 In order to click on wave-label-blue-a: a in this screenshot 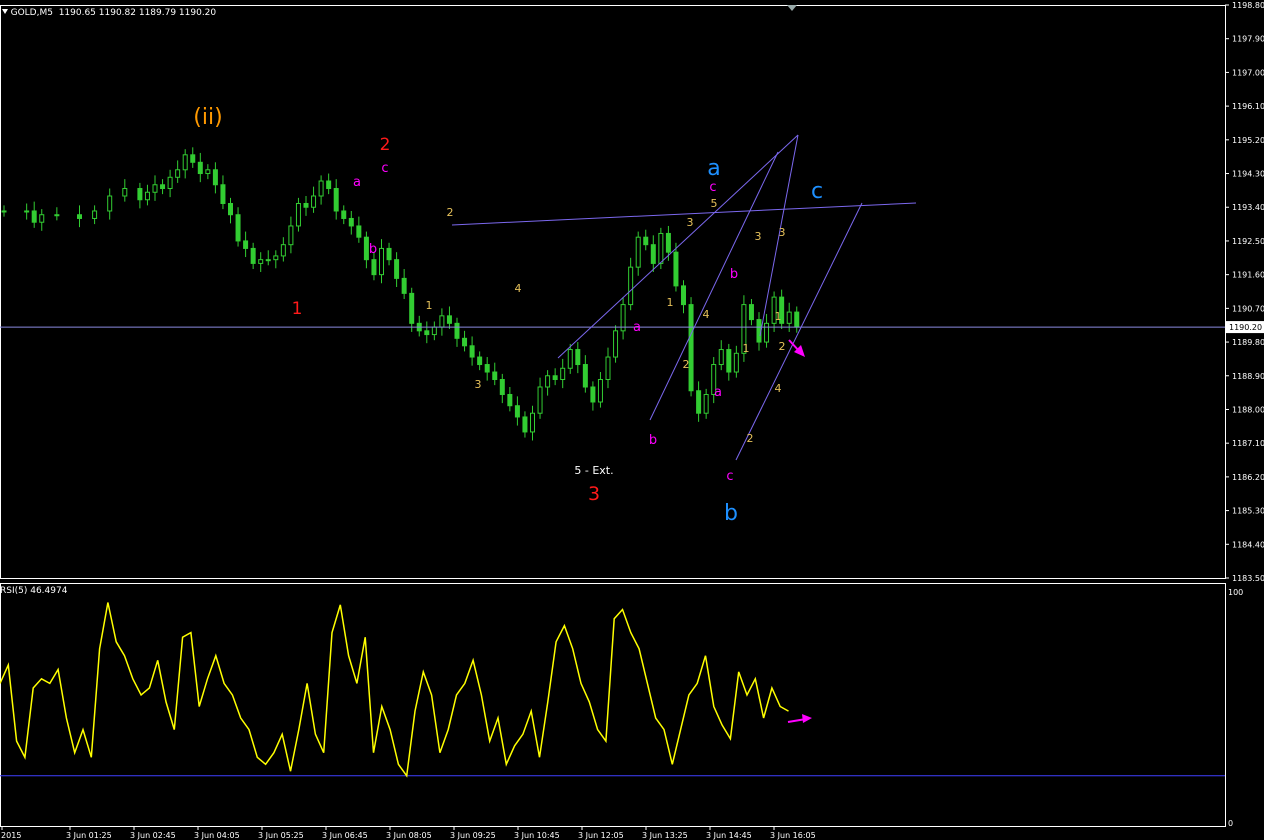, I will do `click(713, 168)`.